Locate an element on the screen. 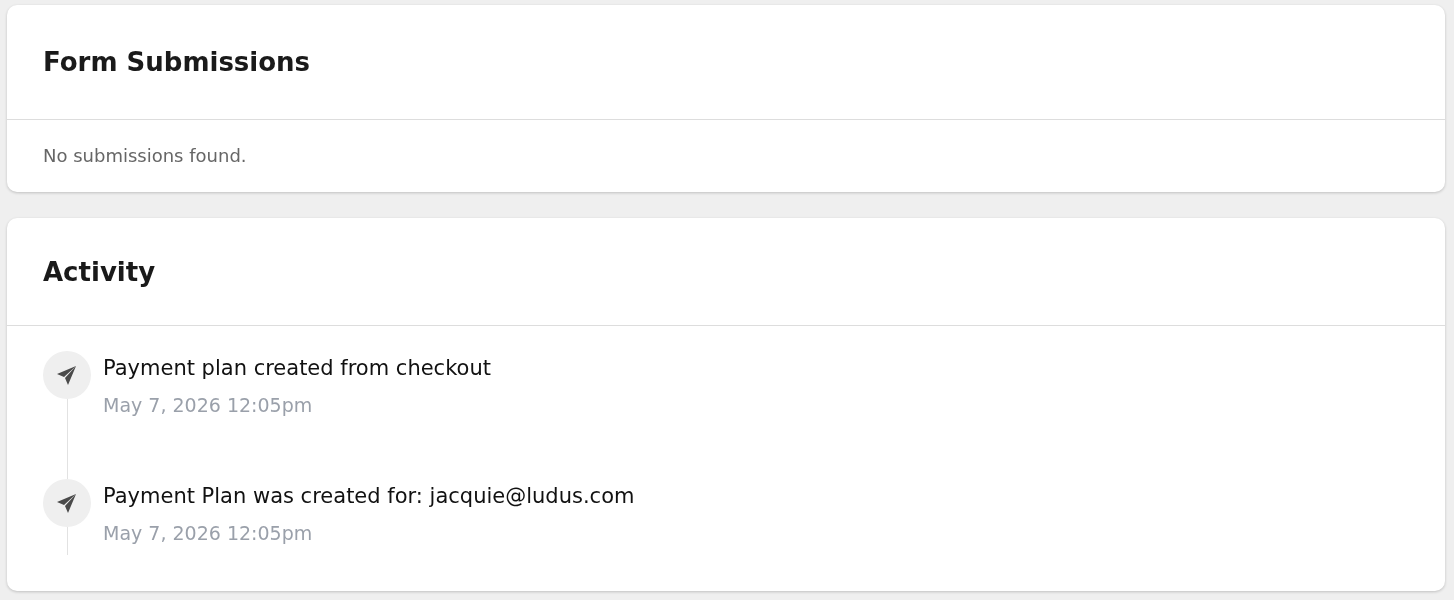 The image size is (1454, 600). activity-text: Payment plan created from checkout is located at coordinates (297, 368).